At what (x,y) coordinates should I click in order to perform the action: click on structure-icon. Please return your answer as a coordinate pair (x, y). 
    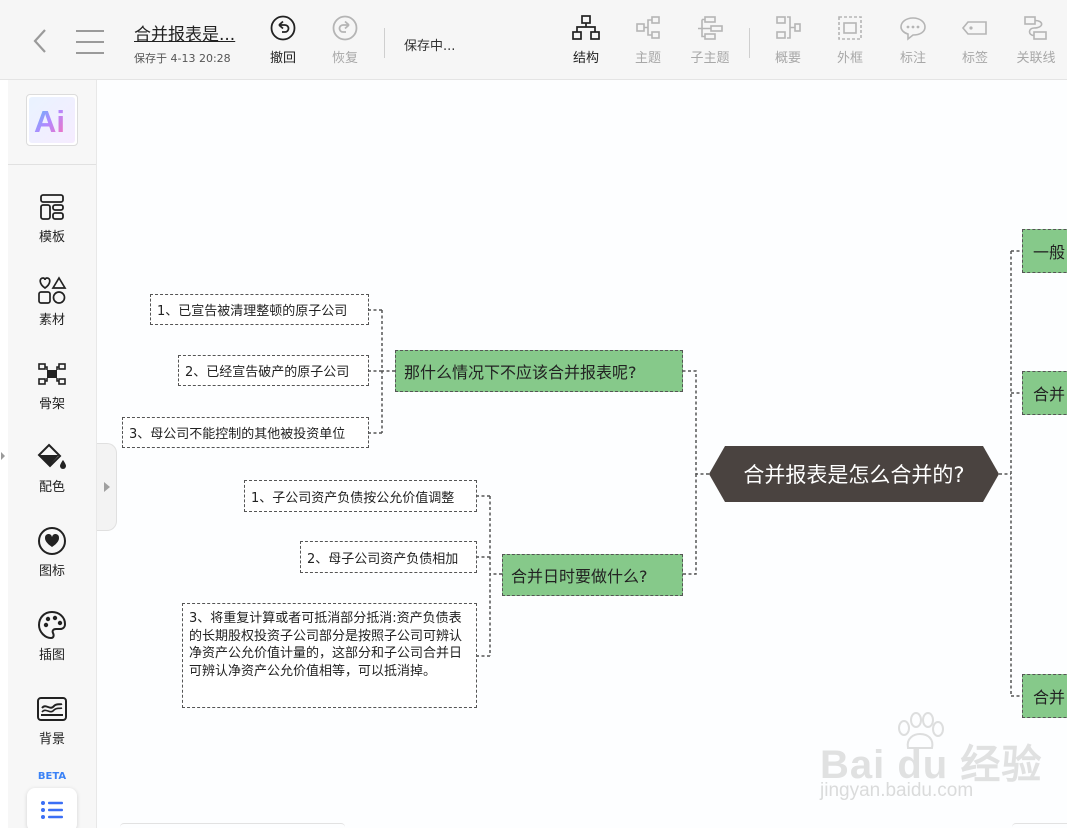
    Looking at the image, I should click on (586, 27).